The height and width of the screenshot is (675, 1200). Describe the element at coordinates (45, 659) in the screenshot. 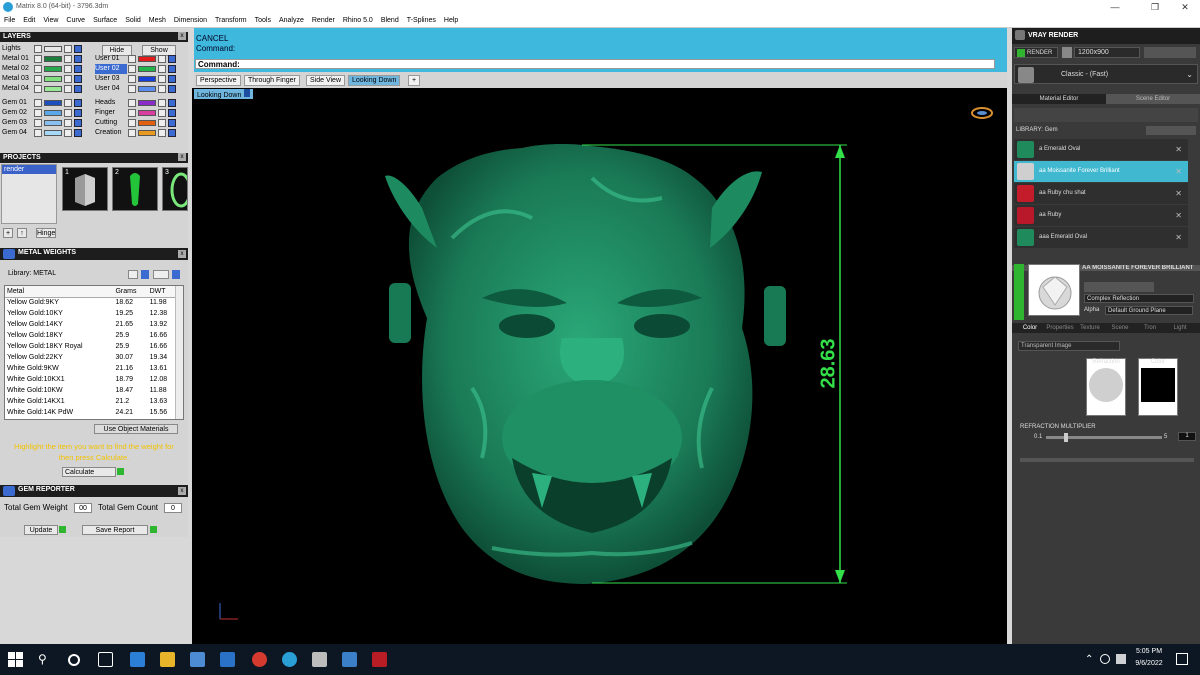

I see `search-icon: ⚲` at that location.